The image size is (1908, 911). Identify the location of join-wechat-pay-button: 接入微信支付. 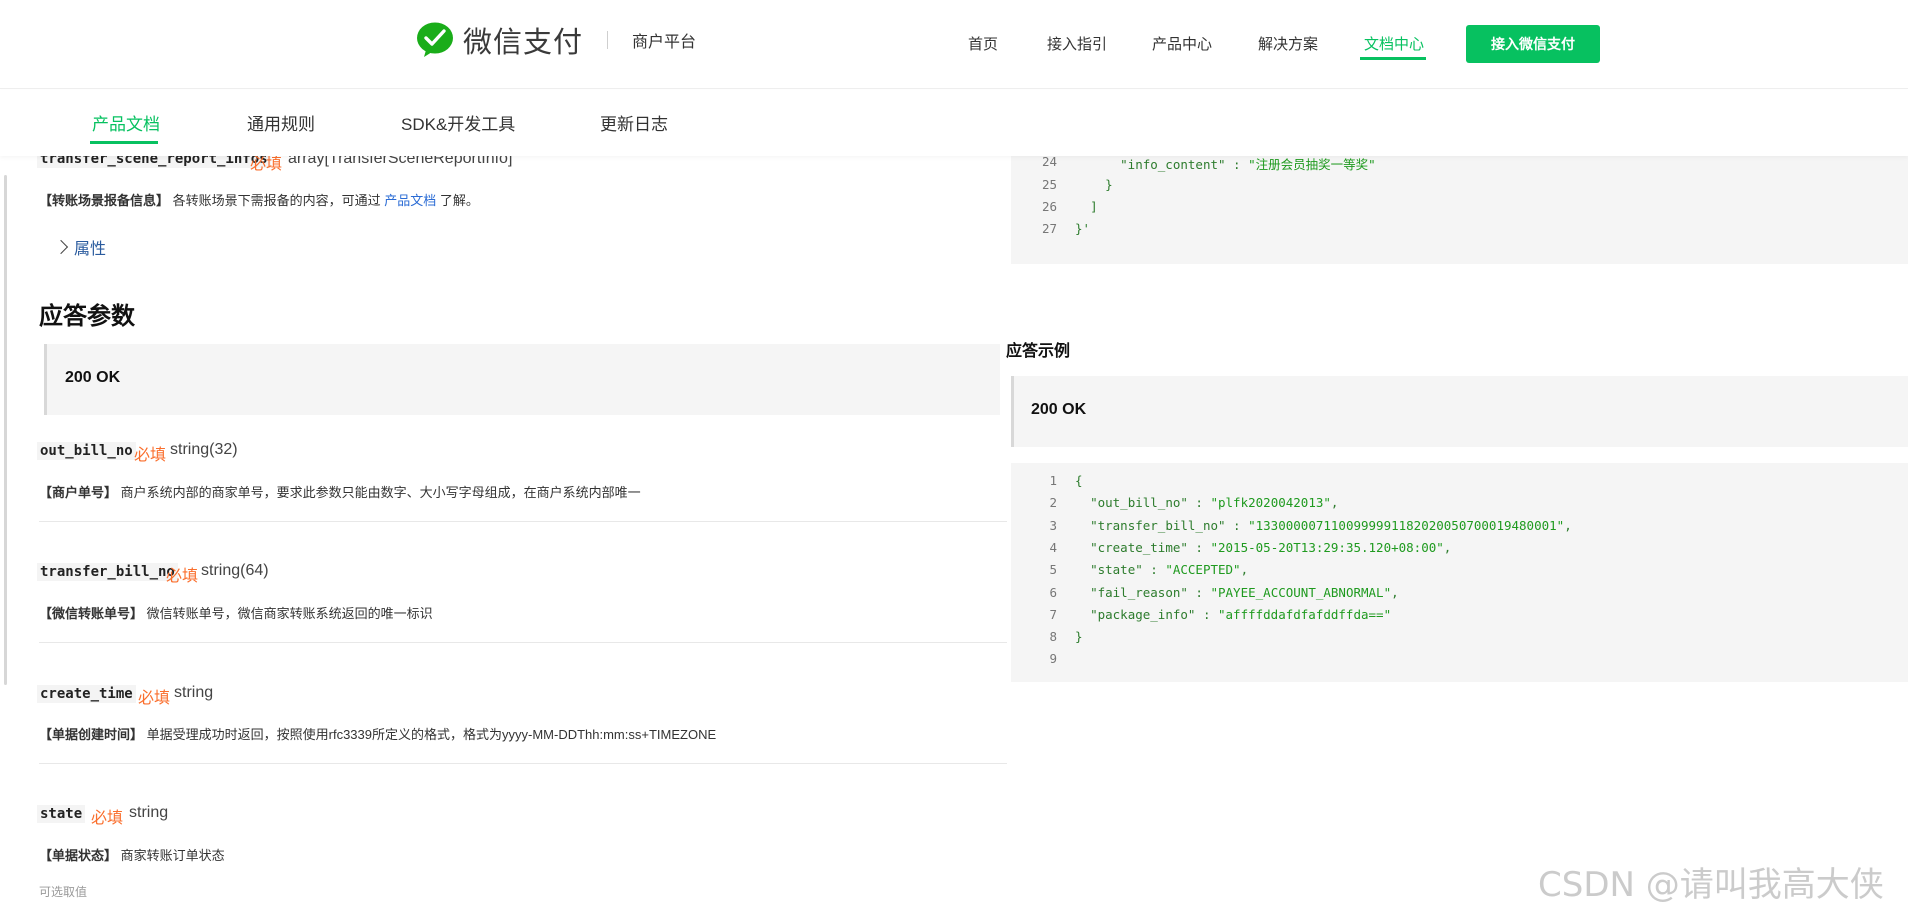
(1533, 44).